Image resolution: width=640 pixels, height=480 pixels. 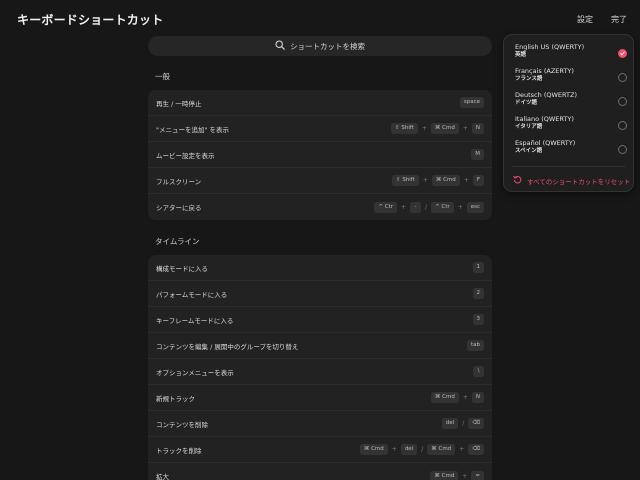 I want to click on shortcut-label: "メニューを追加" を表示, so click(x=193, y=129).